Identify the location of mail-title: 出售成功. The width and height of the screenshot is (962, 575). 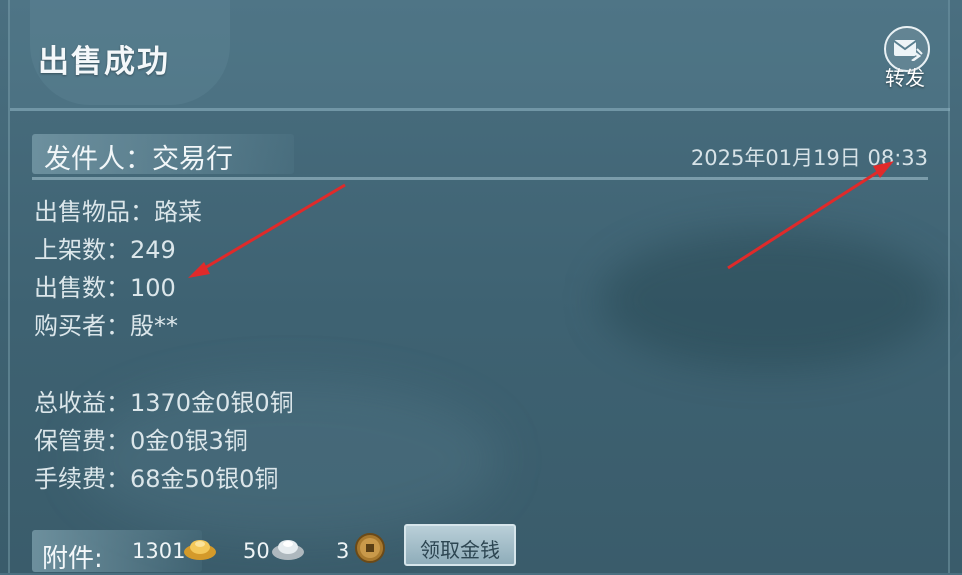
(104, 62).